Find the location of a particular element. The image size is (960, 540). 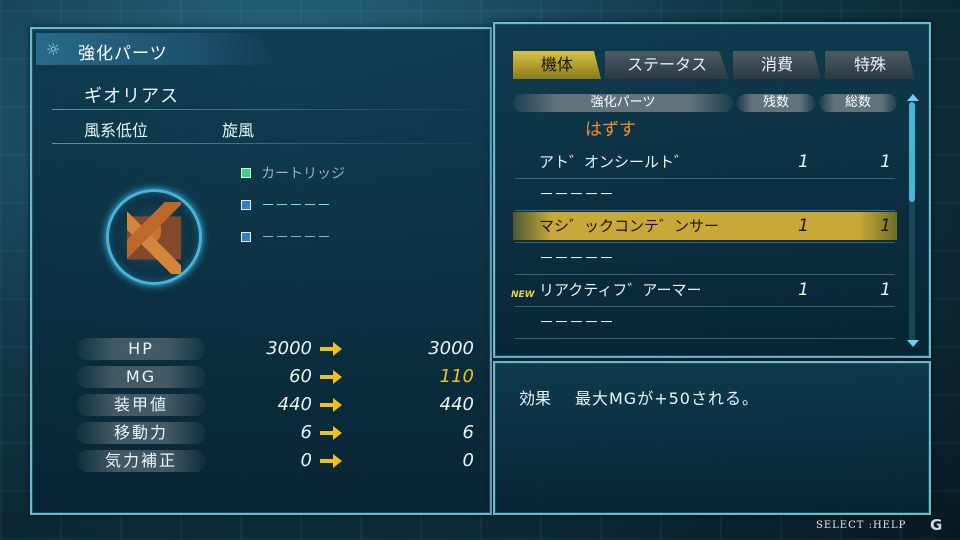

tab-consumable: 消費 is located at coordinates (777, 65).